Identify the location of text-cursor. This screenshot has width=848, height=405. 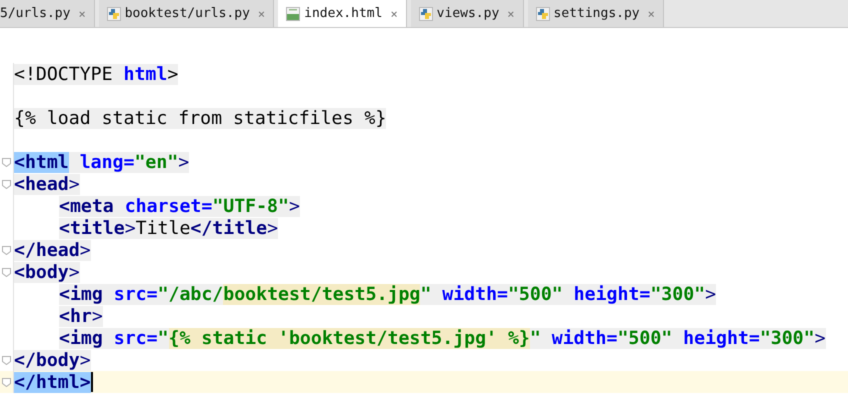
(91, 382).